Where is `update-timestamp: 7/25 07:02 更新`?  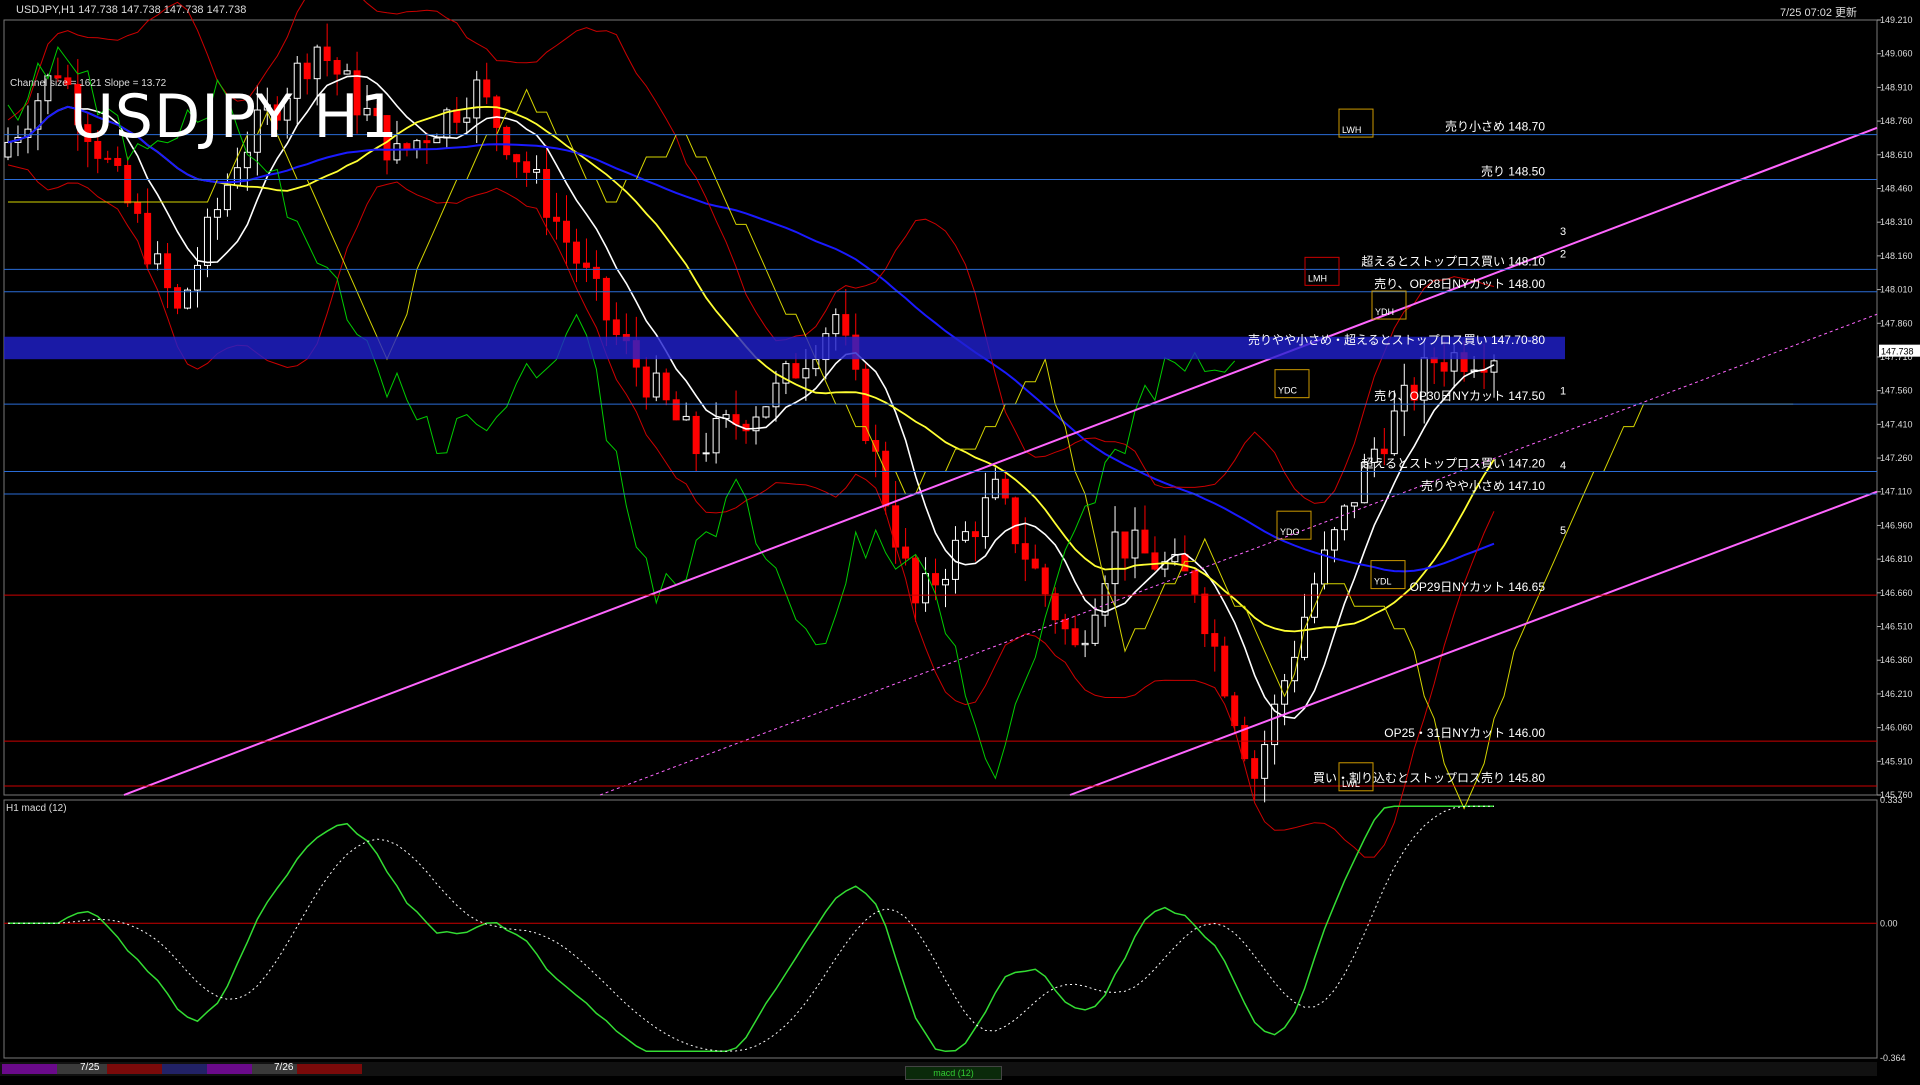
update-timestamp: 7/25 07:02 更新 is located at coordinates (1819, 13).